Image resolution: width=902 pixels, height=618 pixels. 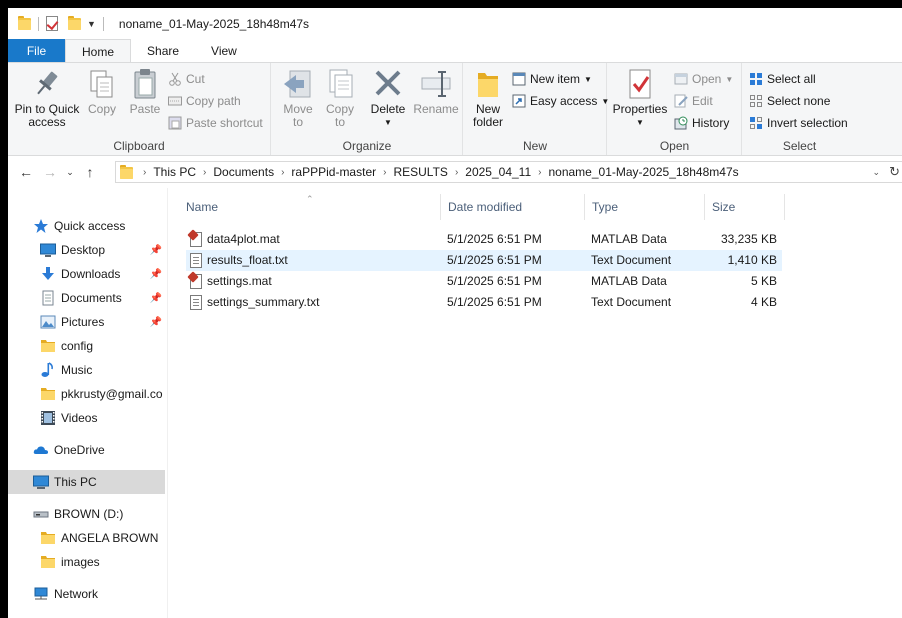 What do you see at coordinates (701, 123) in the screenshot?
I see `history-button: History` at bounding box center [701, 123].